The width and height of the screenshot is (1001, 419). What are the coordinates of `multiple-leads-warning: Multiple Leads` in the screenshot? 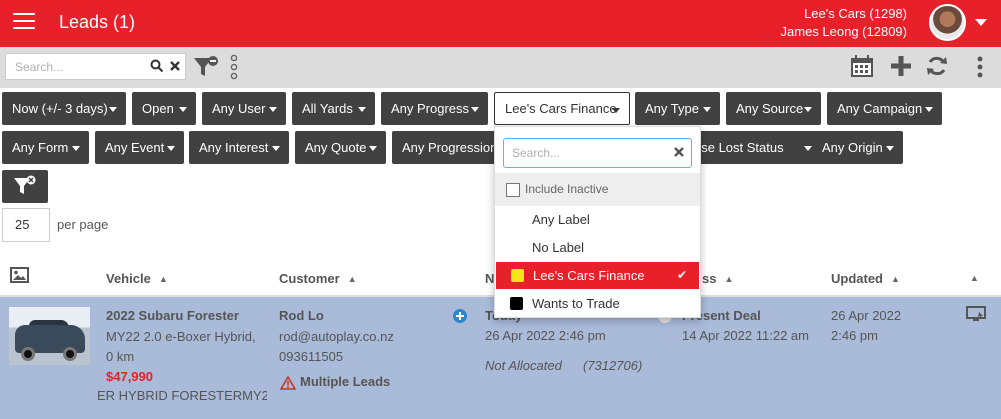 It's located at (345, 381).